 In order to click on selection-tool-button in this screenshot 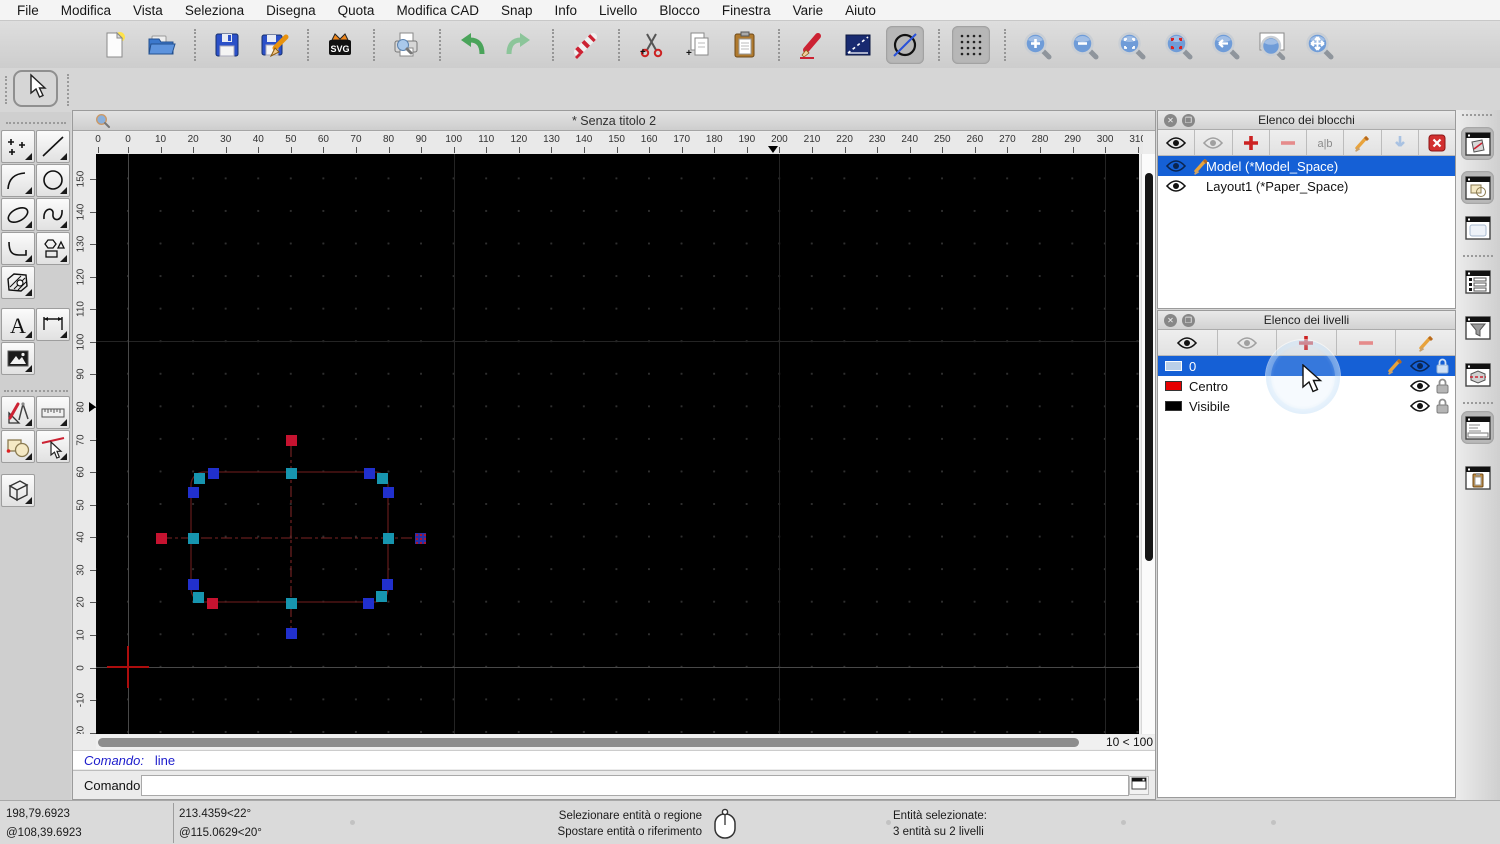, I will do `click(35, 88)`.